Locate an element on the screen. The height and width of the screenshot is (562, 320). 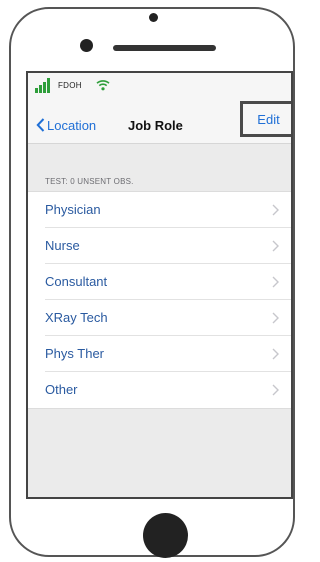
list-item-label: Phys Ther is located at coordinates (75, 353).